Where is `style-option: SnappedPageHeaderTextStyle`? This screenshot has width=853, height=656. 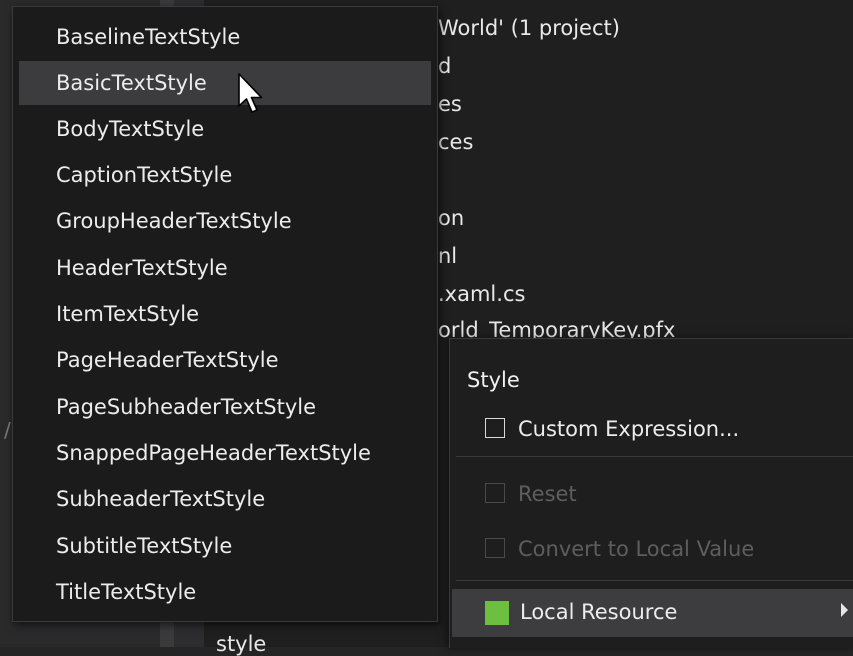 style-option: SnappedPageHeaderTextStyle is located at coordinates (225, 453).